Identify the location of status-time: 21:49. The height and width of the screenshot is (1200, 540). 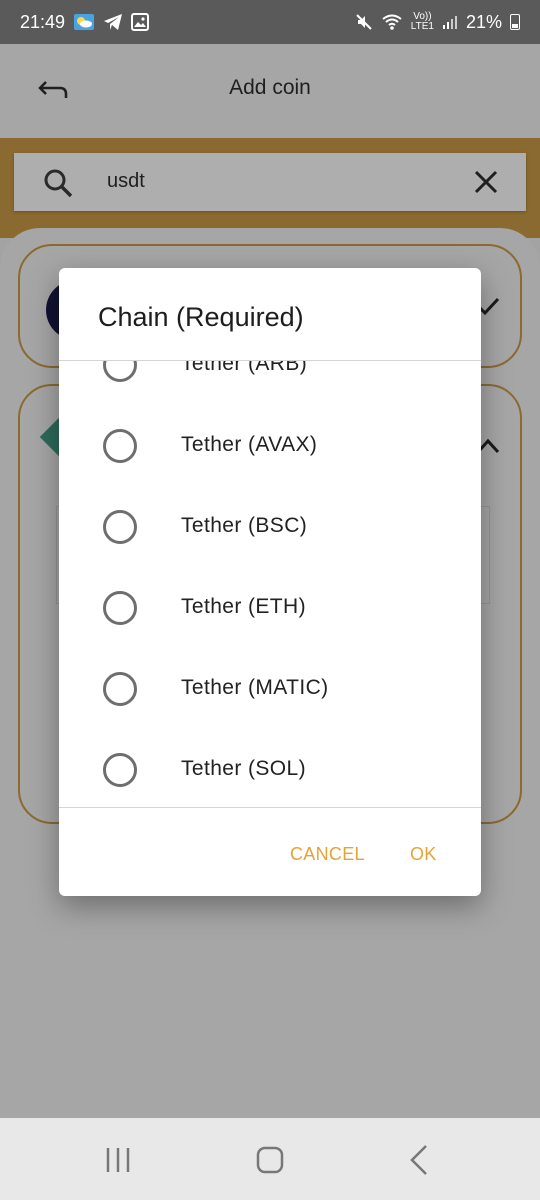
(43, 21).